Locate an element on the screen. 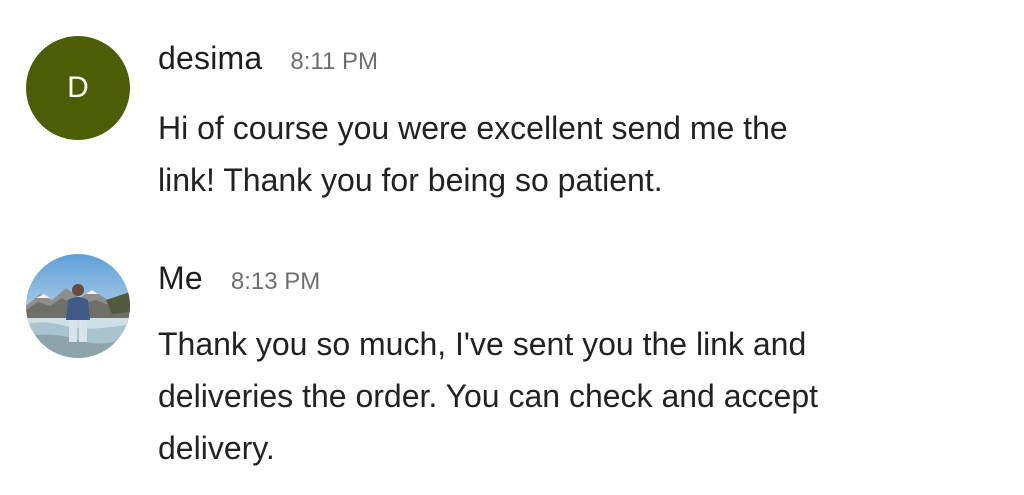 This screenshot has width=1024, height=495. avatar: D is located at coordinates (78, 88).